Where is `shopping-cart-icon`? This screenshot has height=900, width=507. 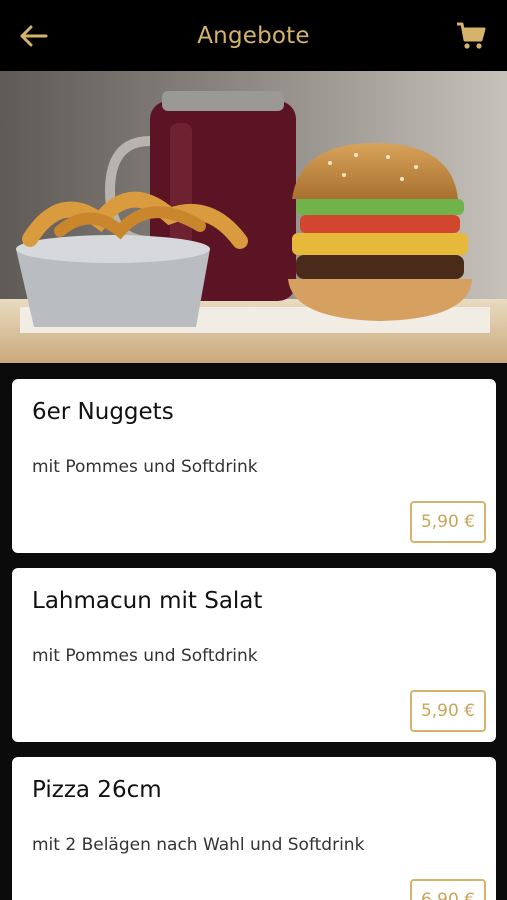
shopping-cart-icon is located at coordinates (471, 35).